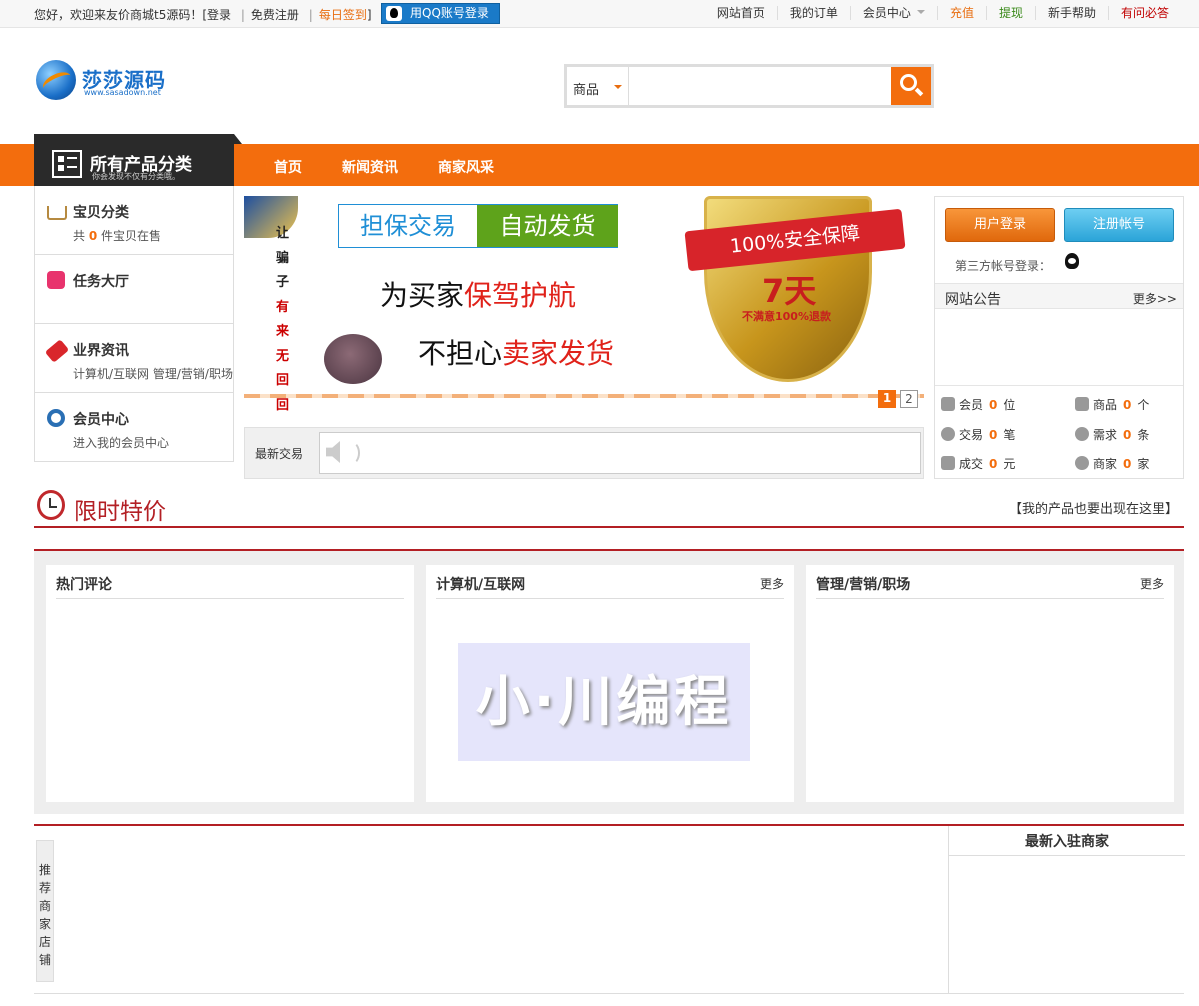 Image resolution: width=1199 pixels, height=1006 pixels. Describe the element at coordinates (56, 280) in the screenshot. I see `bag-icon` at that location.